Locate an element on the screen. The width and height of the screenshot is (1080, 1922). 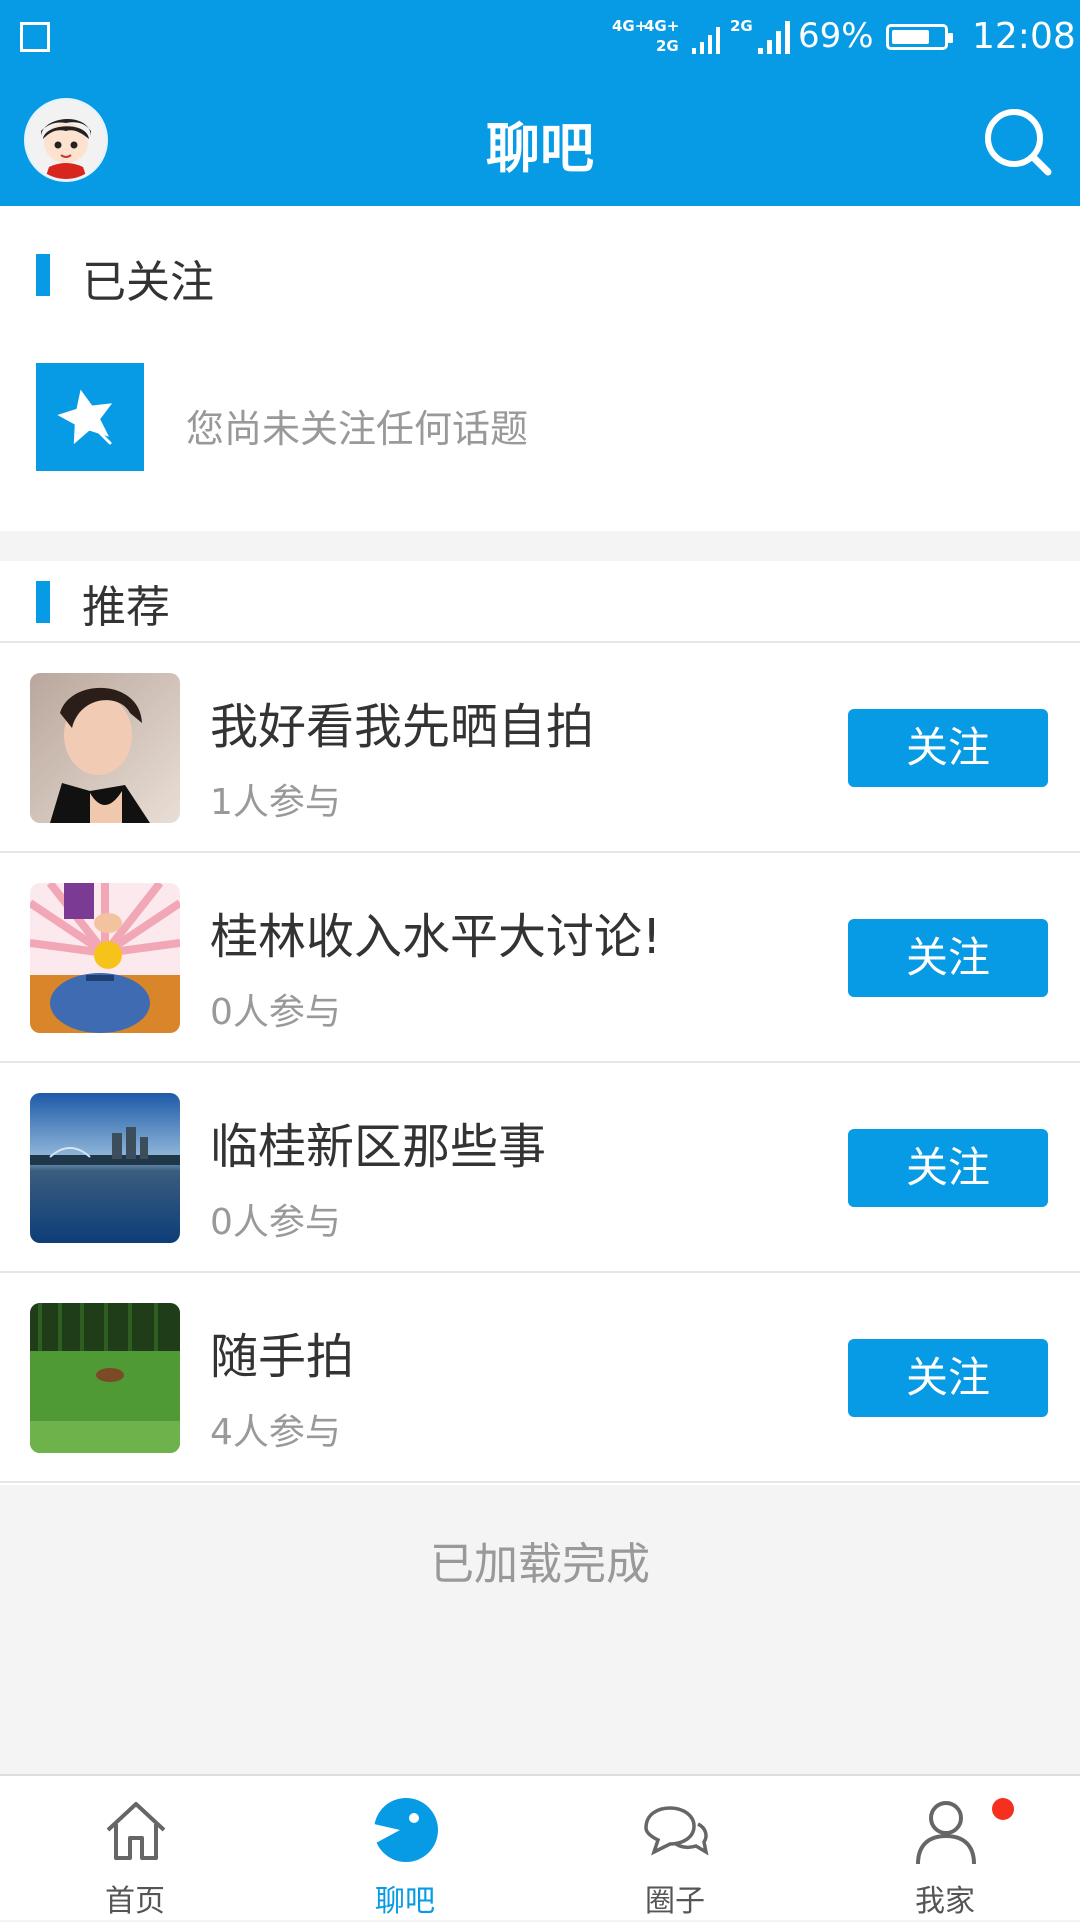
page-title: 聊吧 is located at coordinates (540, 148).